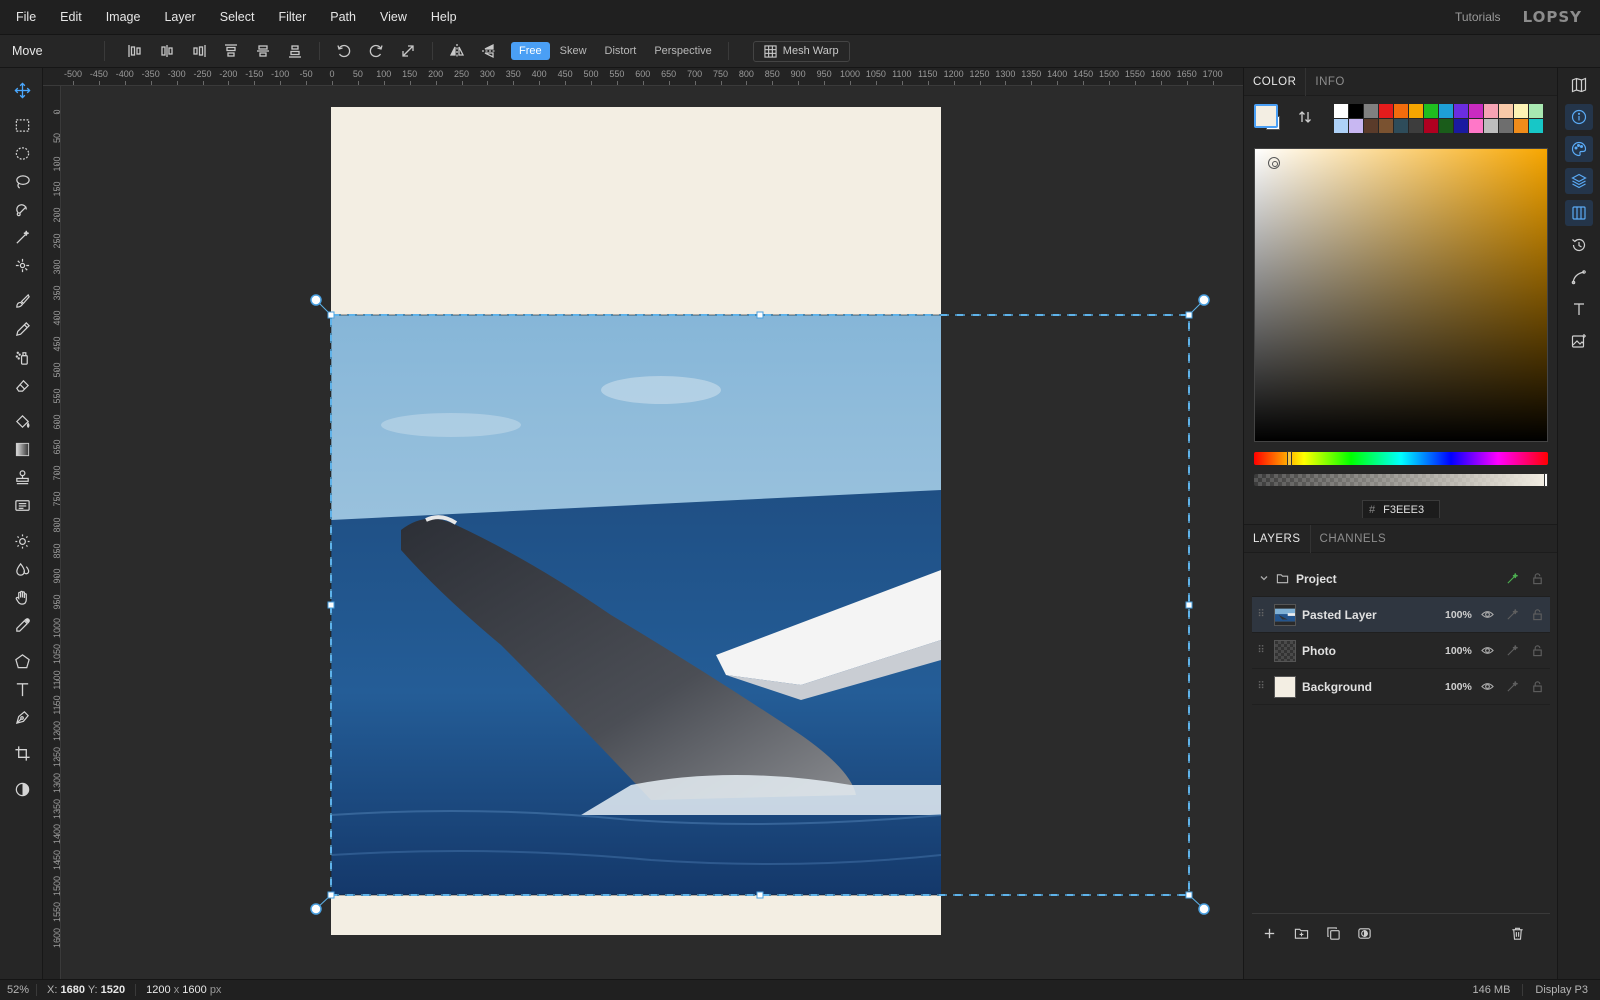  Describe the element at coordinates (22, 329) in the screenshot. I see `pencil-icon` at that location.